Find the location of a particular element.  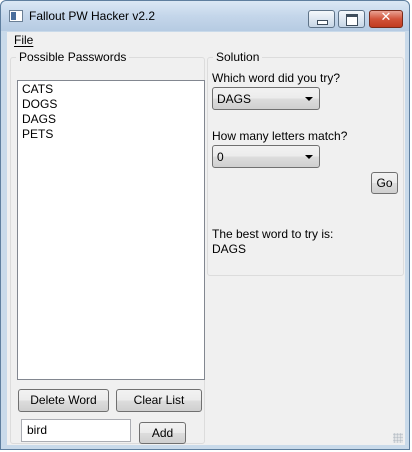

list-item: CATS is located at coordinates (113, 89).